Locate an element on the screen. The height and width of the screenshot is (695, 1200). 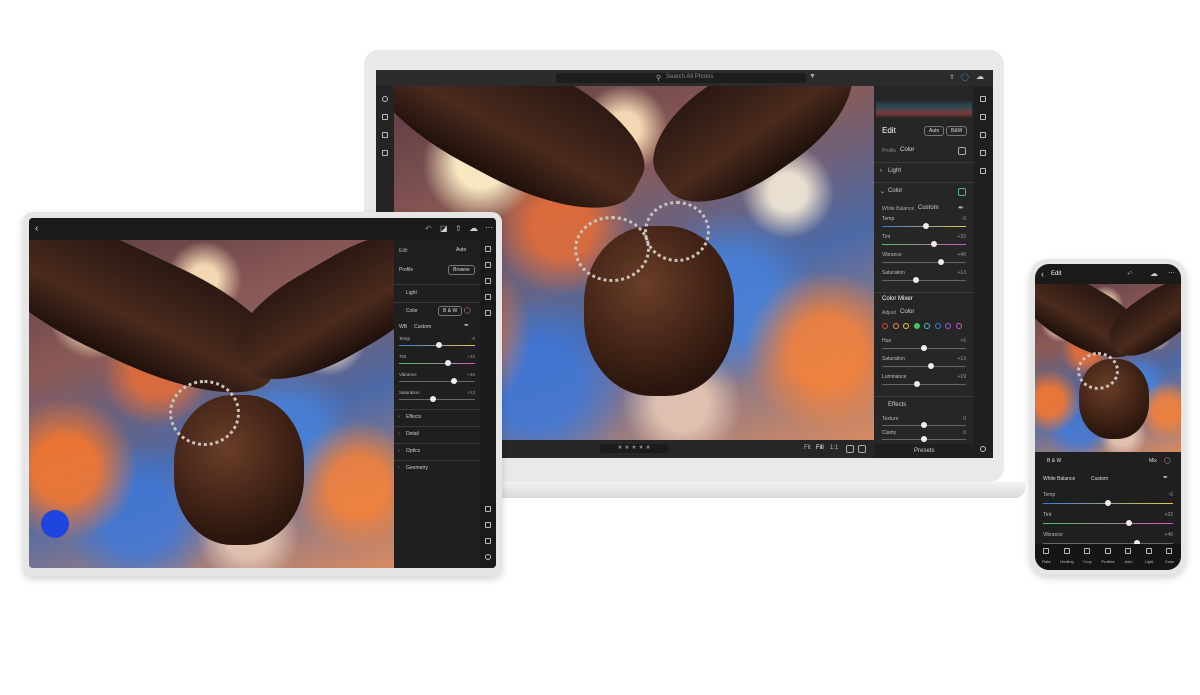
bw-button: B&W is located at coordinates (957, 131).